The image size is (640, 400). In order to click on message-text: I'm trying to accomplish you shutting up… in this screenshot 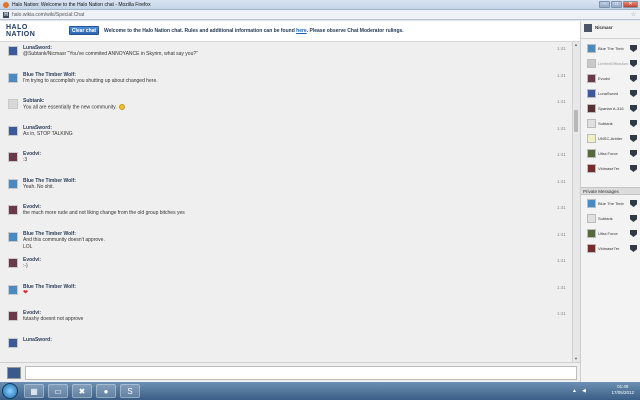, I will do `click(90, 81)`.